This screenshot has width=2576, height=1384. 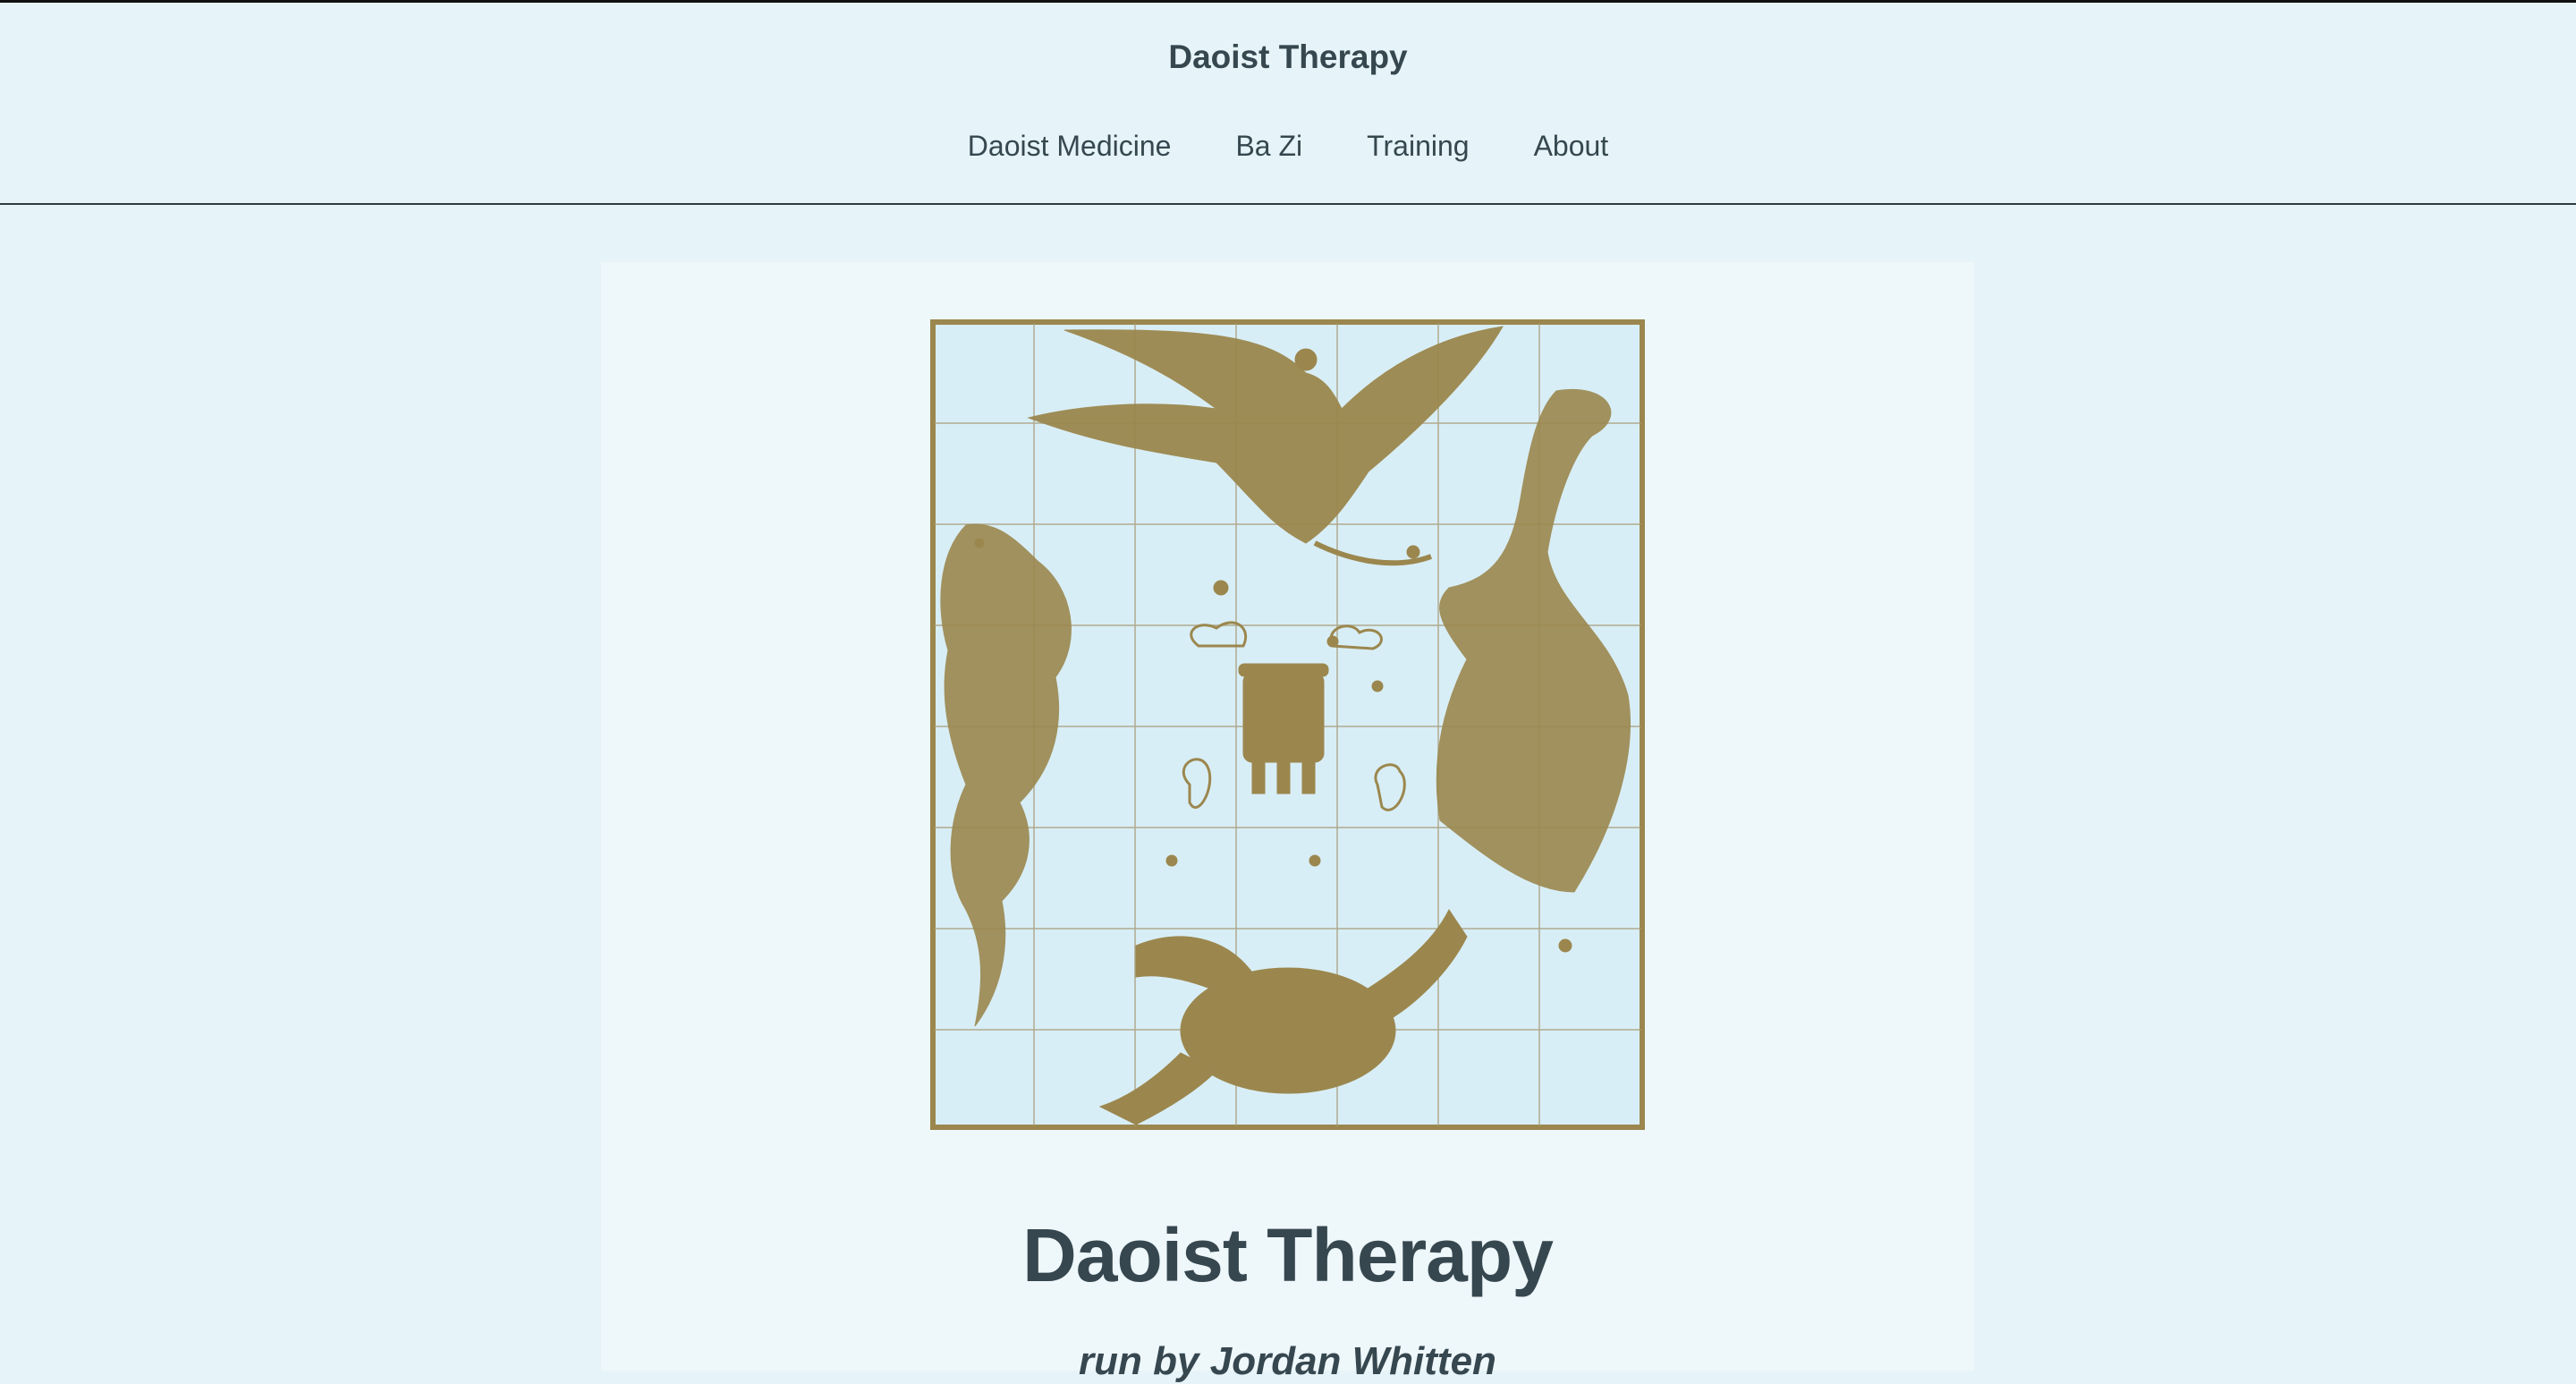 I want to click on page-title: Daoist Therapy, so click(x=1288, y=1255).